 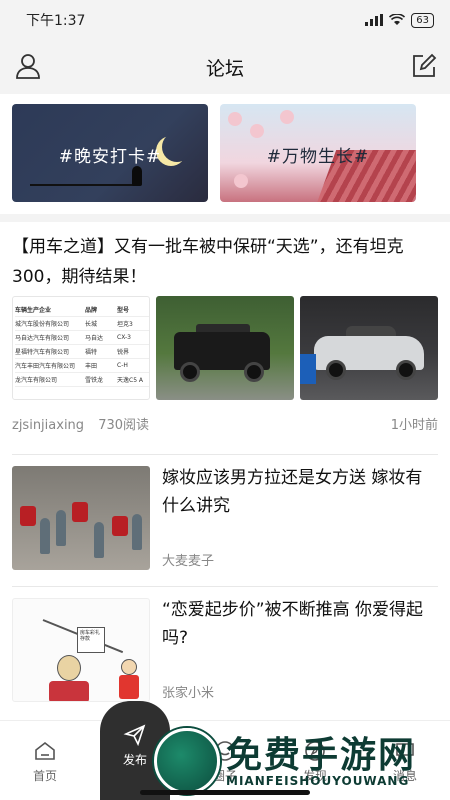 What do you see at coordinates (56, 21) in the screenshot?
I see `status-time: 下午1:37` at bounding box center [56, 21].